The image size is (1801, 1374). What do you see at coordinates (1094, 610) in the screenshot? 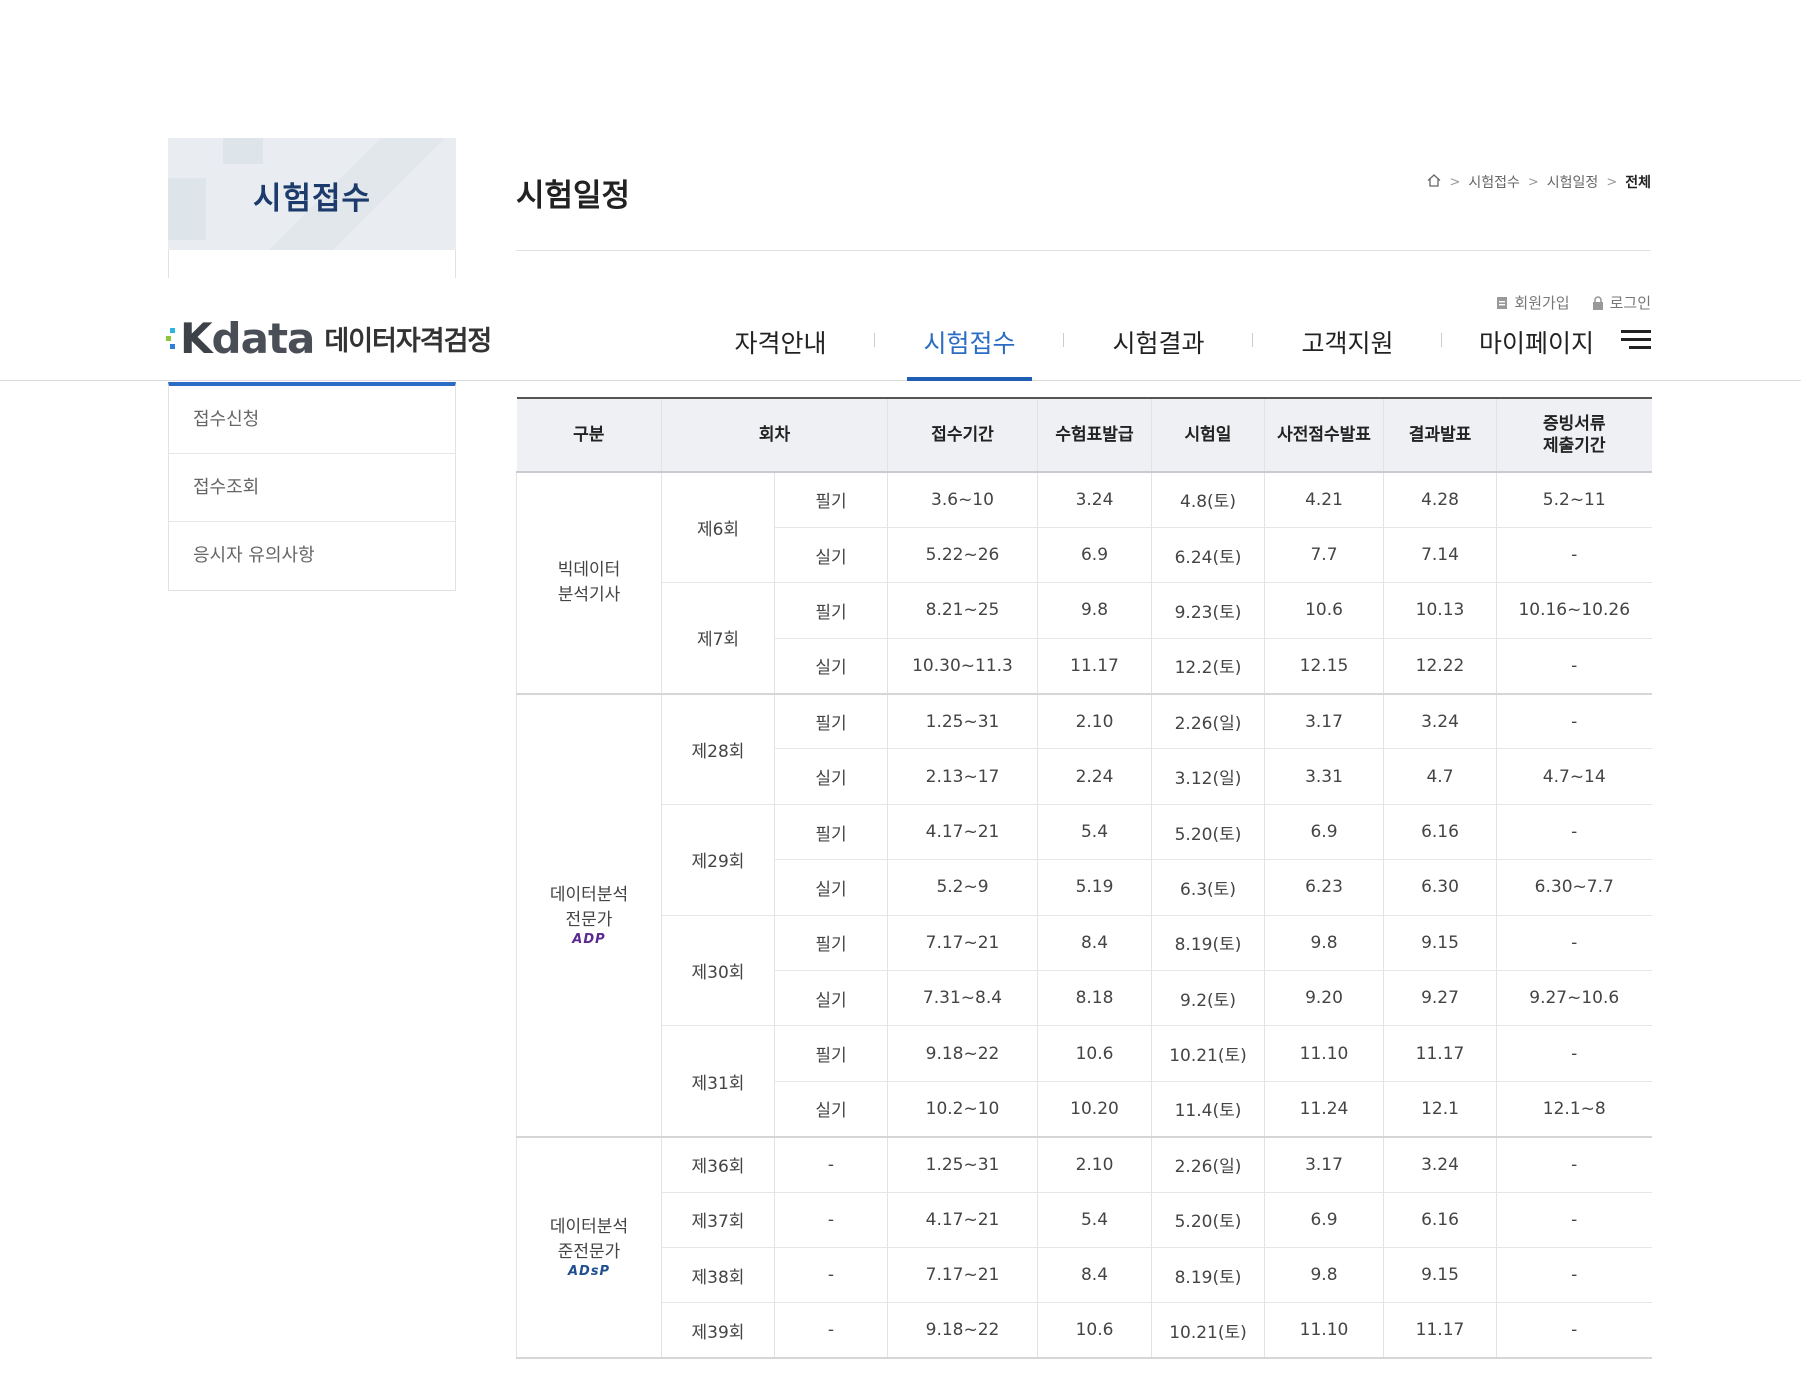
I see `cell-ticket: 9.8` at bounding box center [1094, 610].